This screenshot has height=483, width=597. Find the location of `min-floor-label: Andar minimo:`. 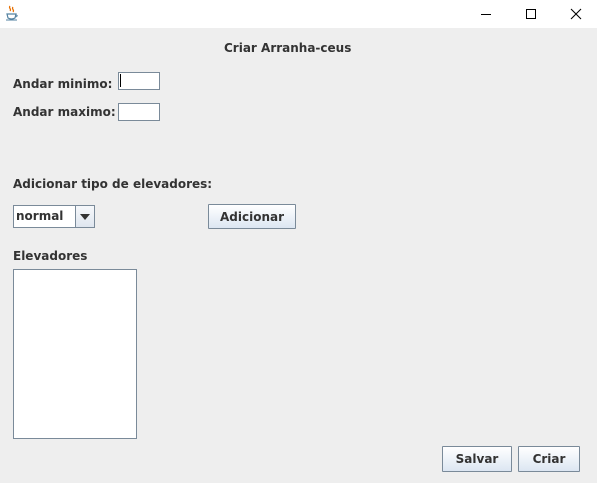

min-floor-label: Andar minimo: is located at coordinates (63, 84).